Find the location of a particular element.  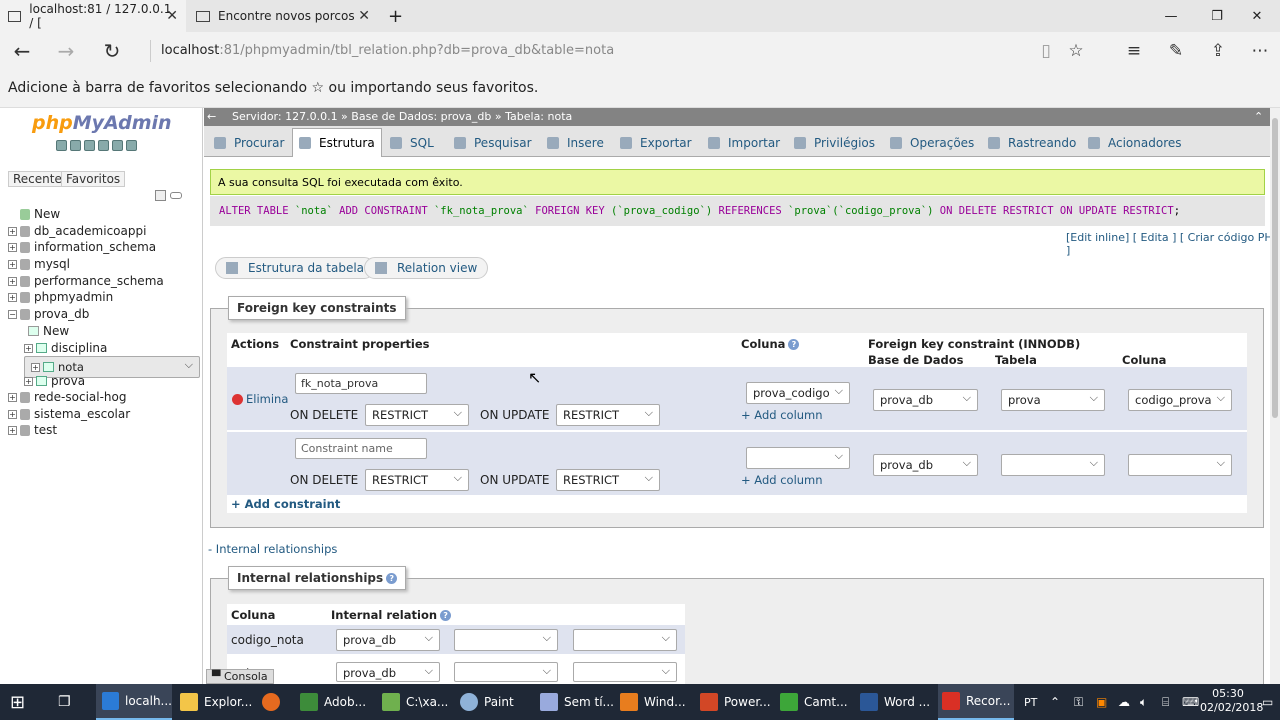

tab-recent: Recente is located at coordinates (37, 179).